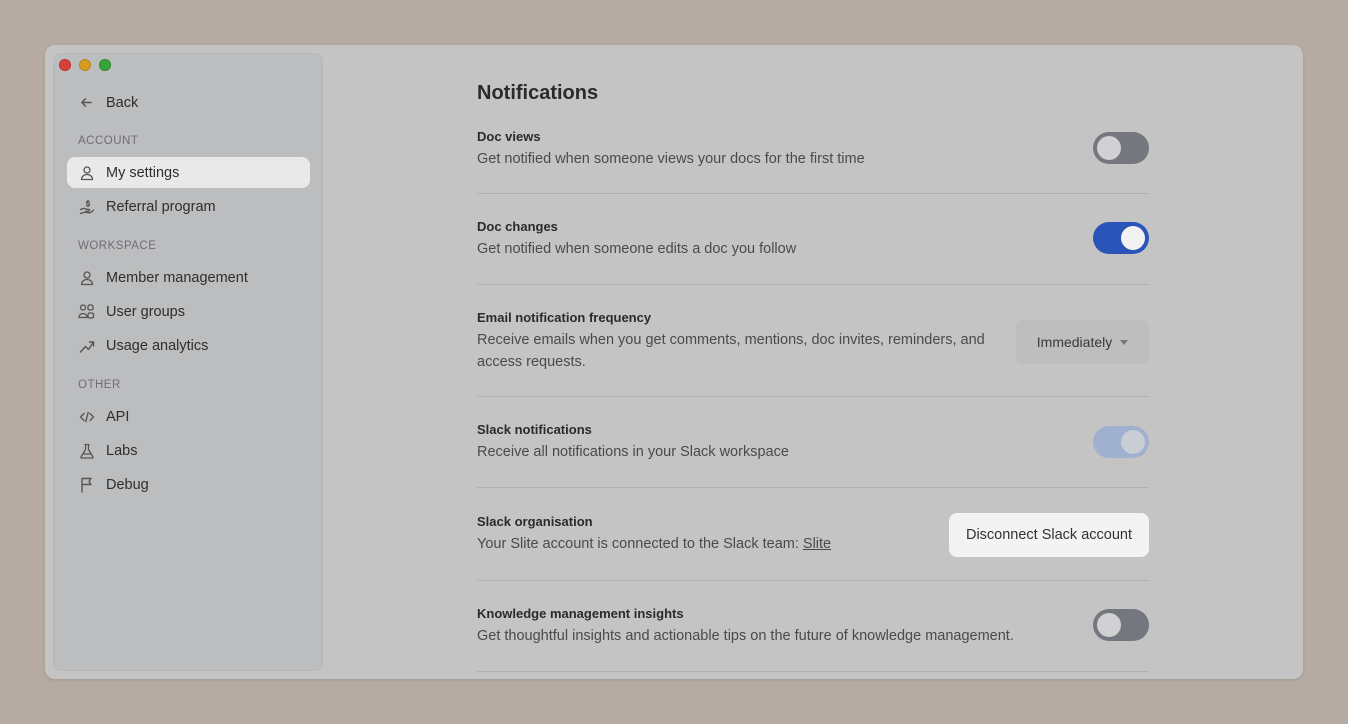 This screenshot has height=724, width=1348. I want to click on page-title: Notifications, so click(538, 93).